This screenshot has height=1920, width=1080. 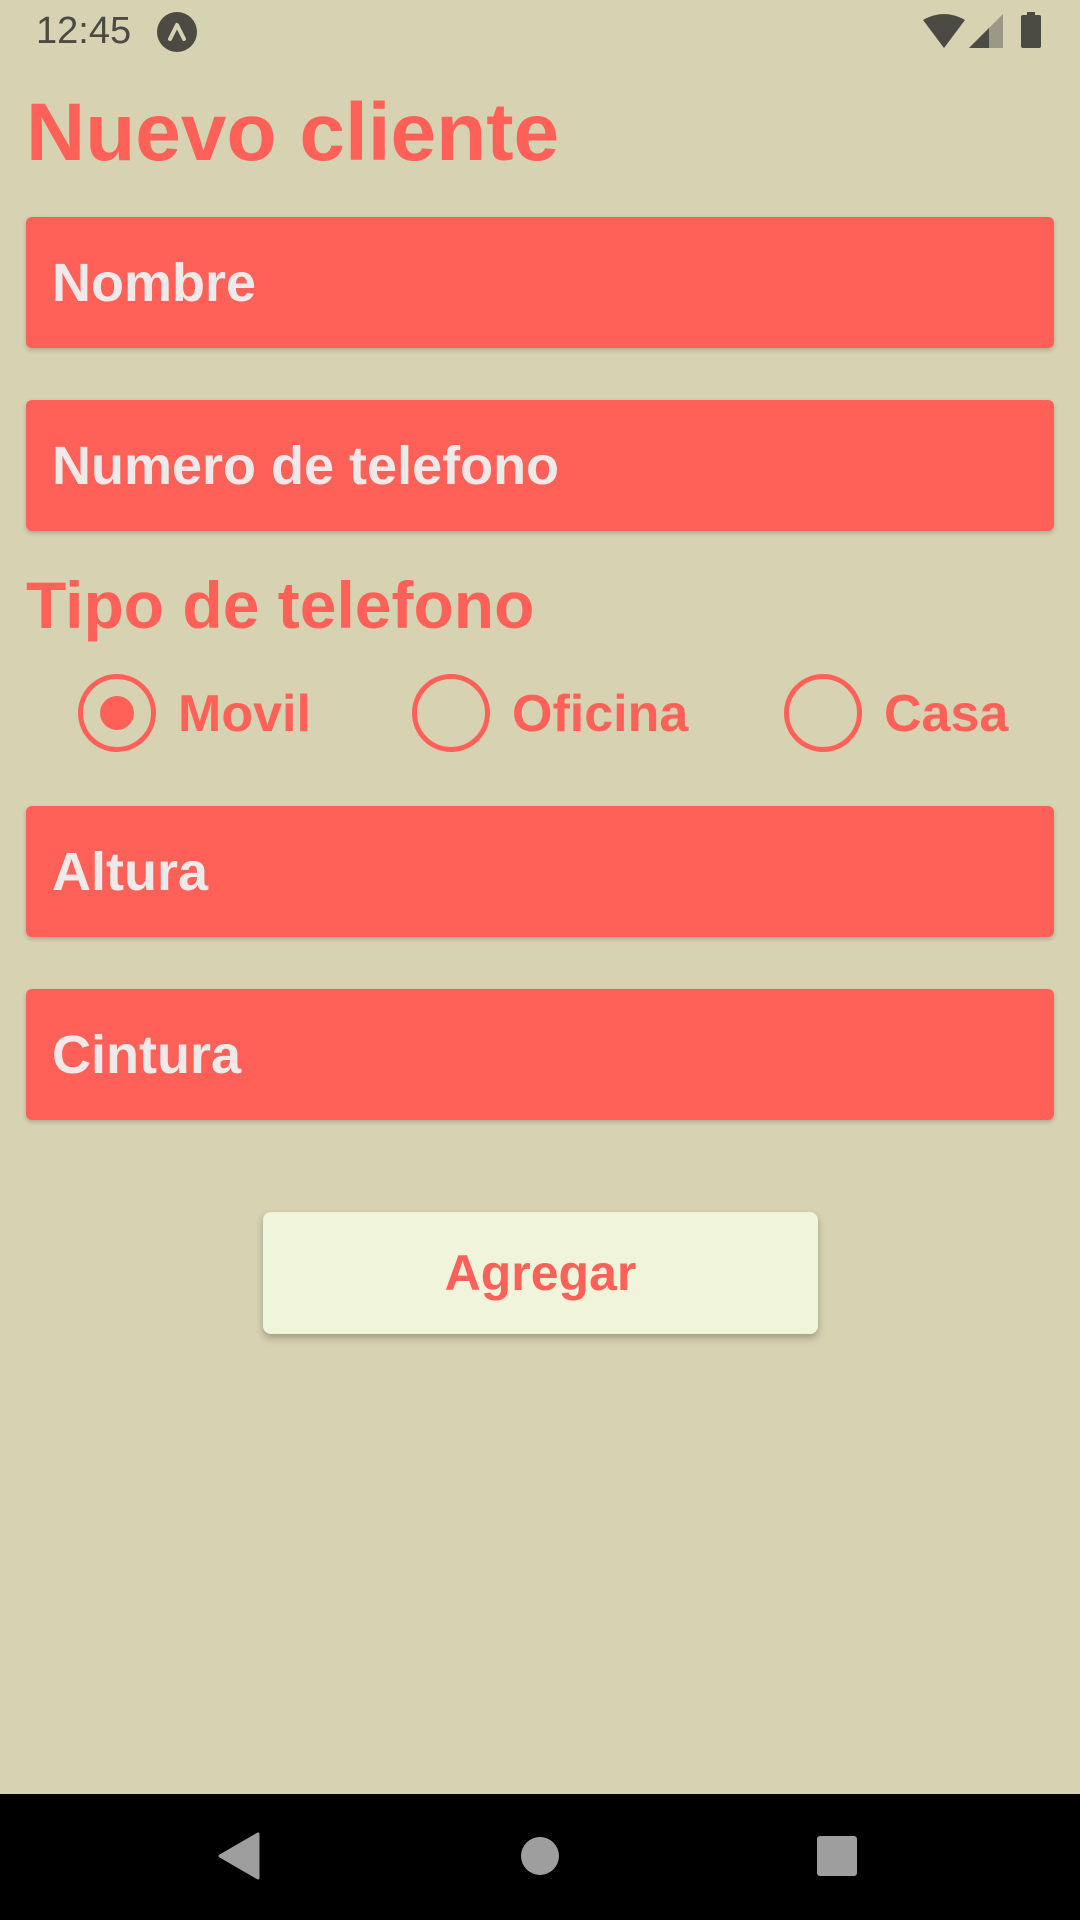 What do you see at coordinates (1031, 32) in the screenshot?
I see `battery-icon` at bounding box center [1031, 32].